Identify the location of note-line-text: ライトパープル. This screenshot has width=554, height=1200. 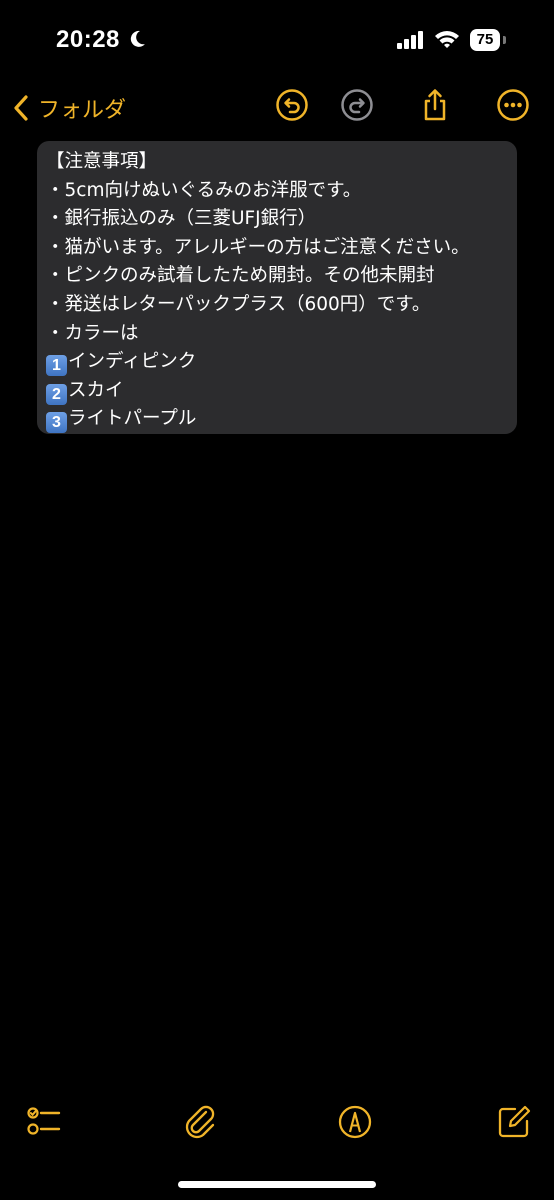
(132, 419).